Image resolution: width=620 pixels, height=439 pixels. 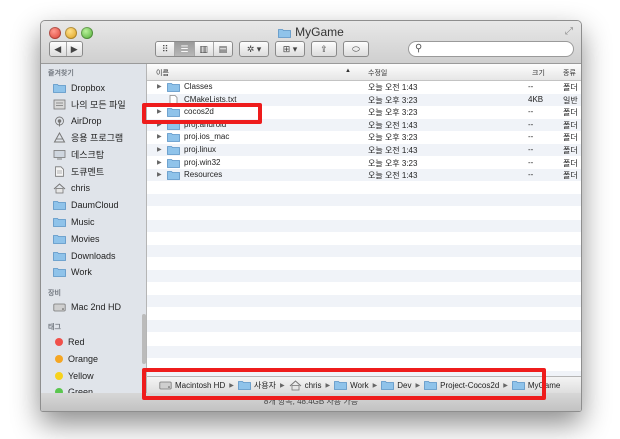 I want to click on forward-button: ▶, so click(x=74, y=49).